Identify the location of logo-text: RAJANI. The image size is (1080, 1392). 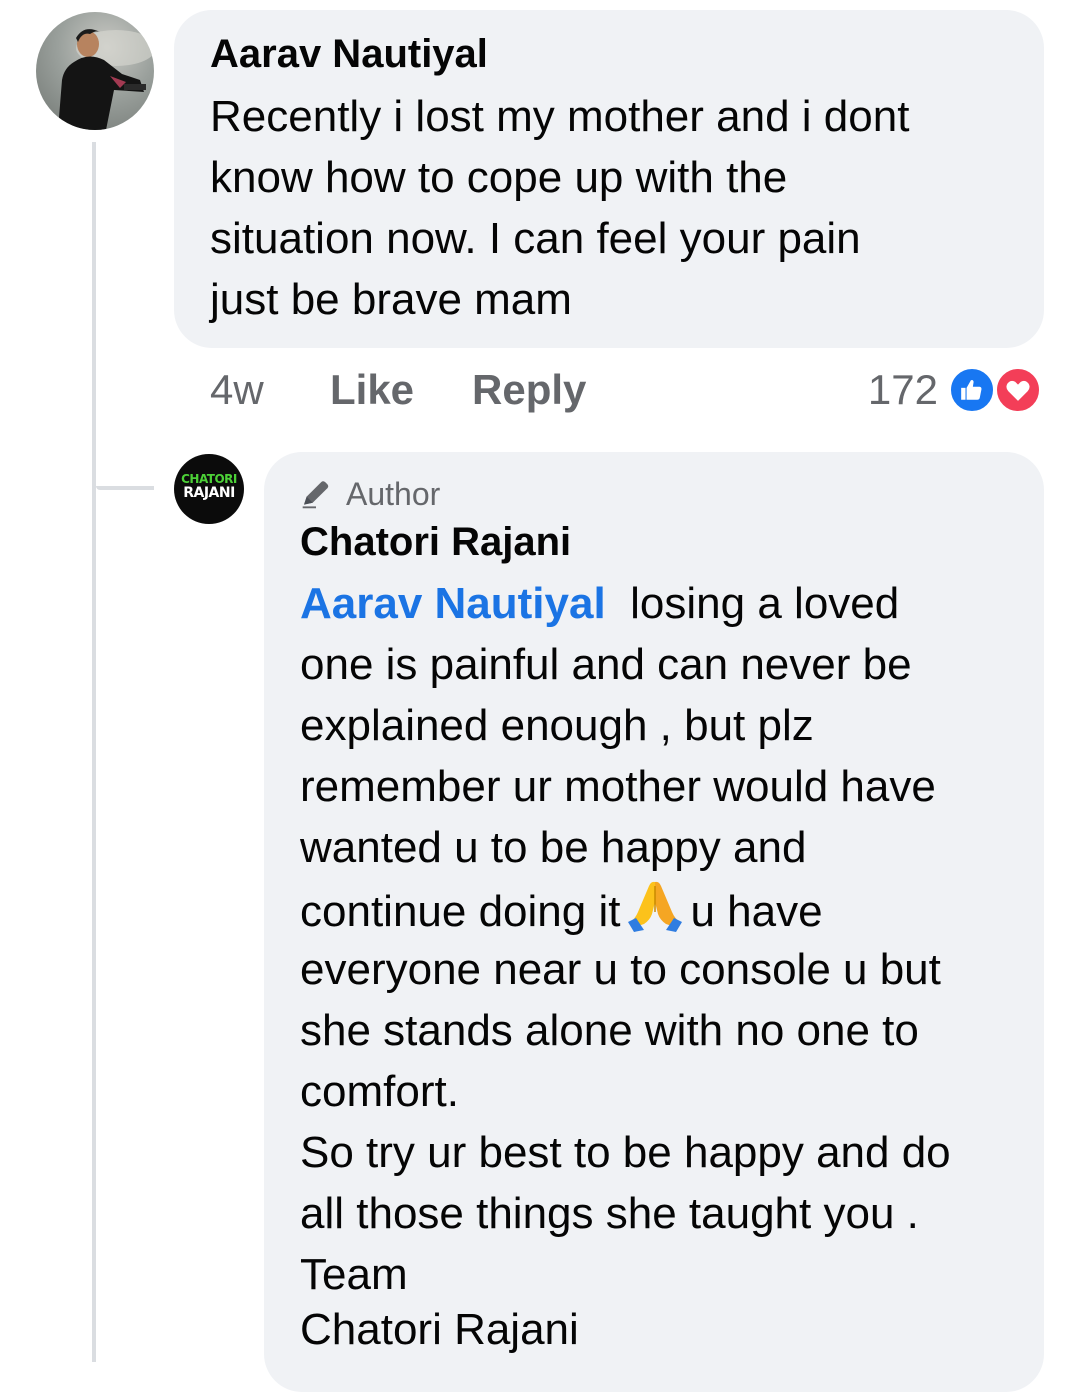
(209, 493).